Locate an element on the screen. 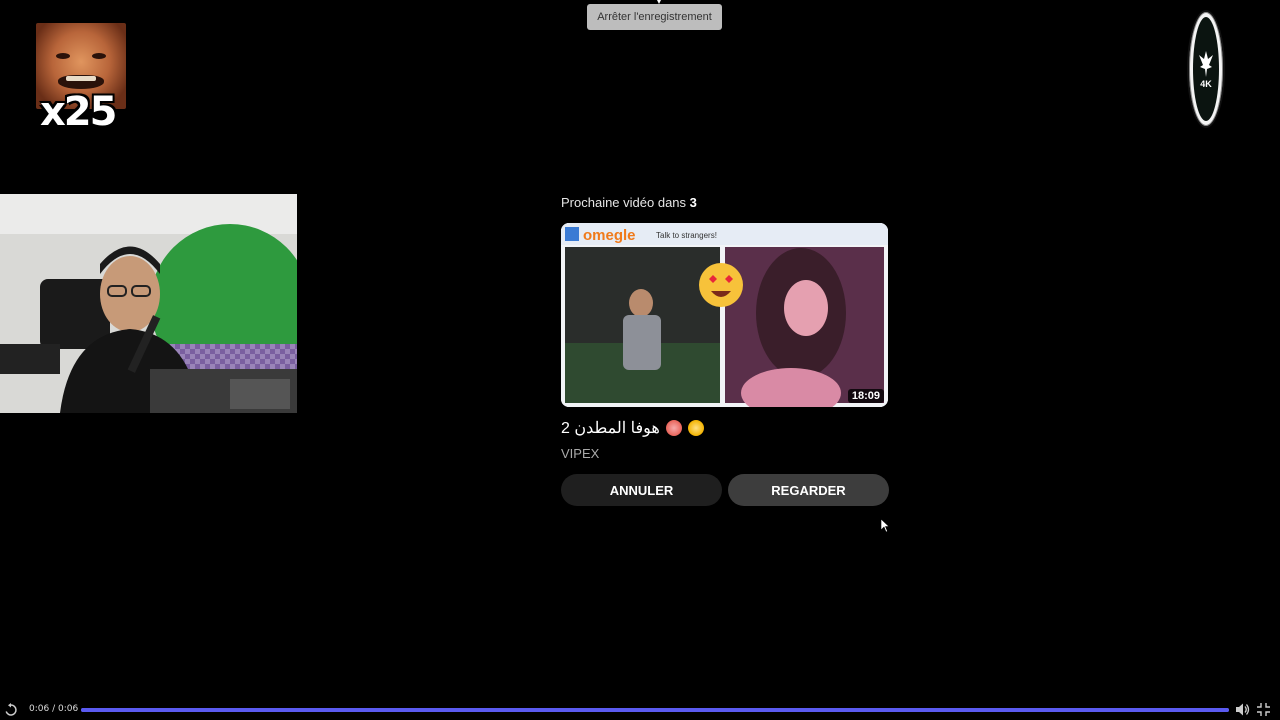 This screenshot has width=1280, height=720. webcam-image is located at coordinates (148, 303).